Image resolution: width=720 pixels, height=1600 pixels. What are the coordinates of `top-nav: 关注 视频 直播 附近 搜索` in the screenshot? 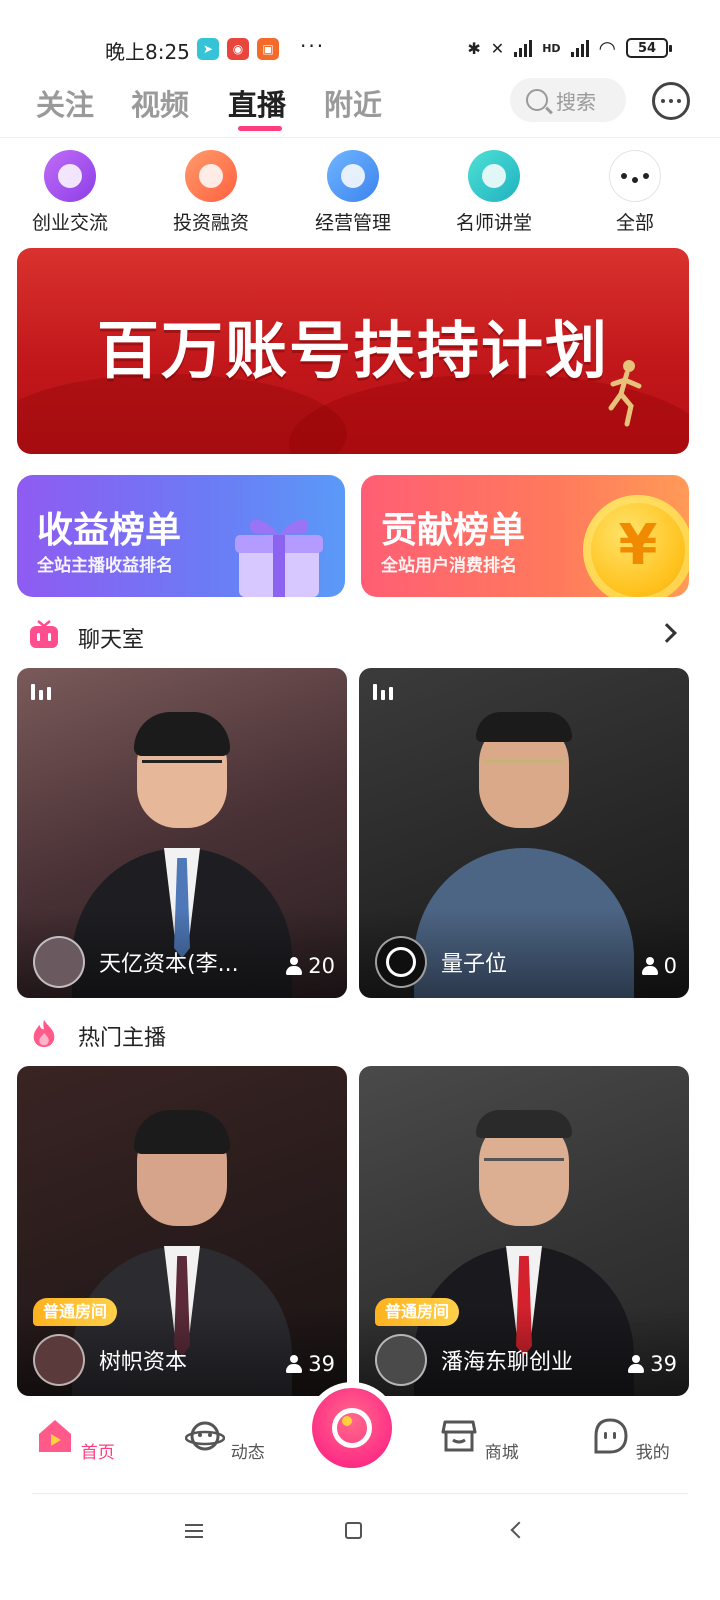 It's located at (360, 104).